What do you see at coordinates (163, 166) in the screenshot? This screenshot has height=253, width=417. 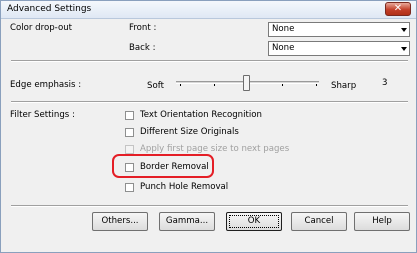 I see `highlight-annotation` at bounding box center [163, 166].